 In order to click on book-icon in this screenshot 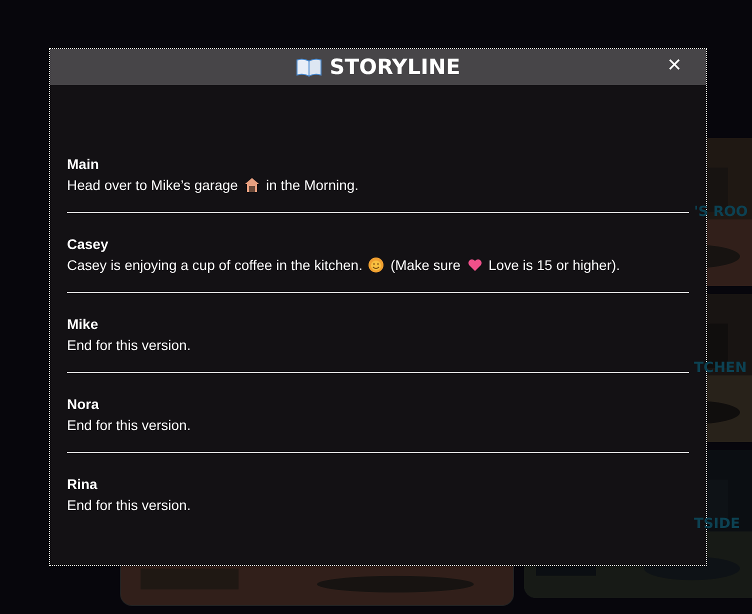, I will do `click(309, 67)`.